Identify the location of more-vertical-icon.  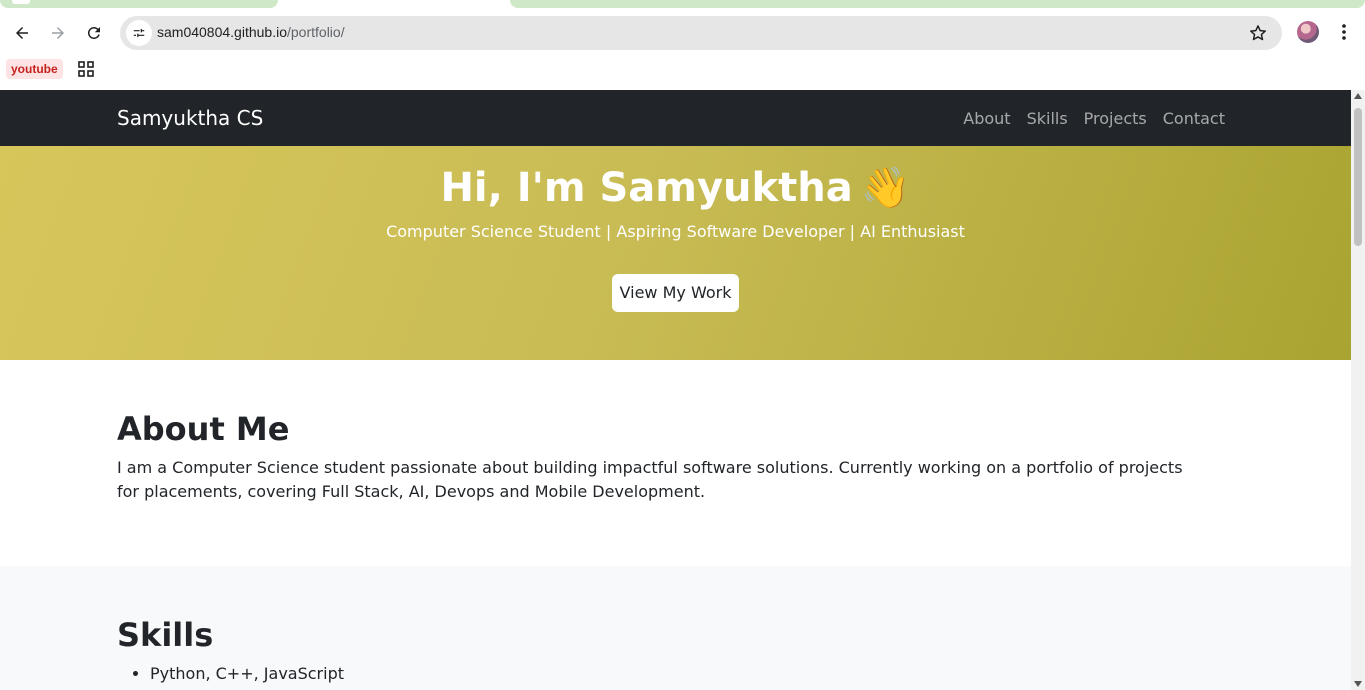
(1344, 32).